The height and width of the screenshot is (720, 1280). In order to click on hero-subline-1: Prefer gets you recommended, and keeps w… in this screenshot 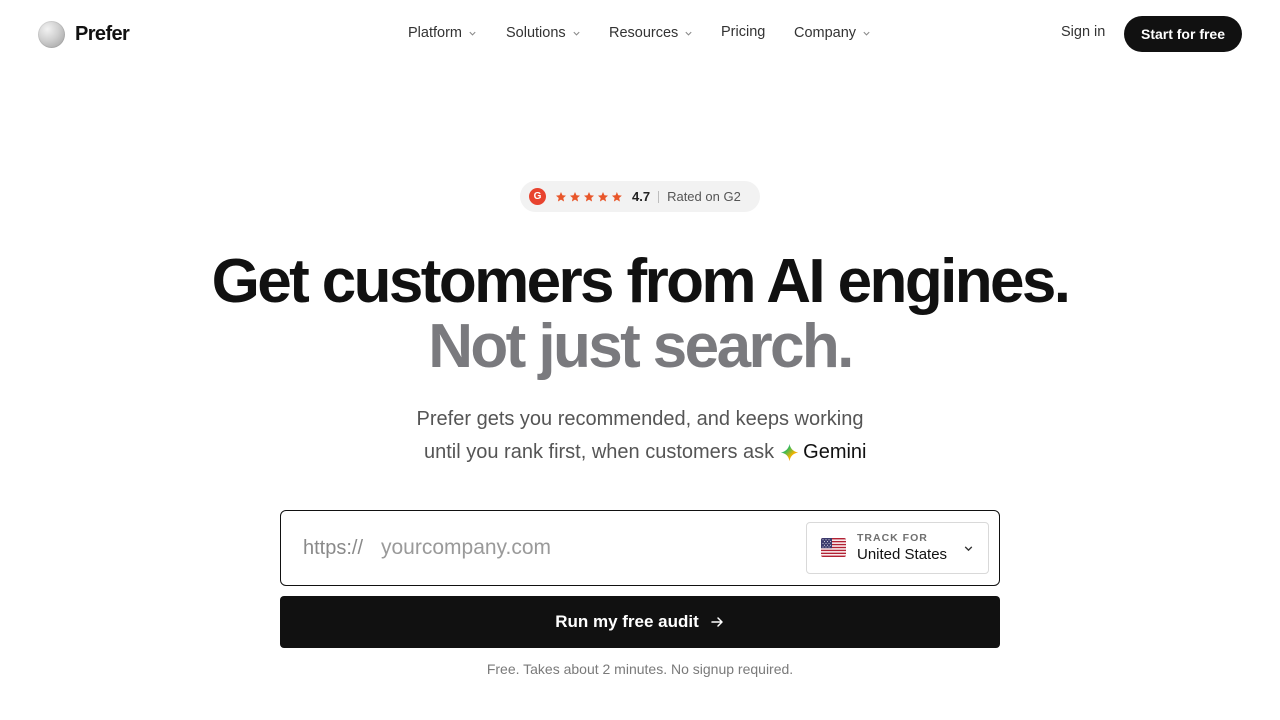, I will do `click(640, 419)`.